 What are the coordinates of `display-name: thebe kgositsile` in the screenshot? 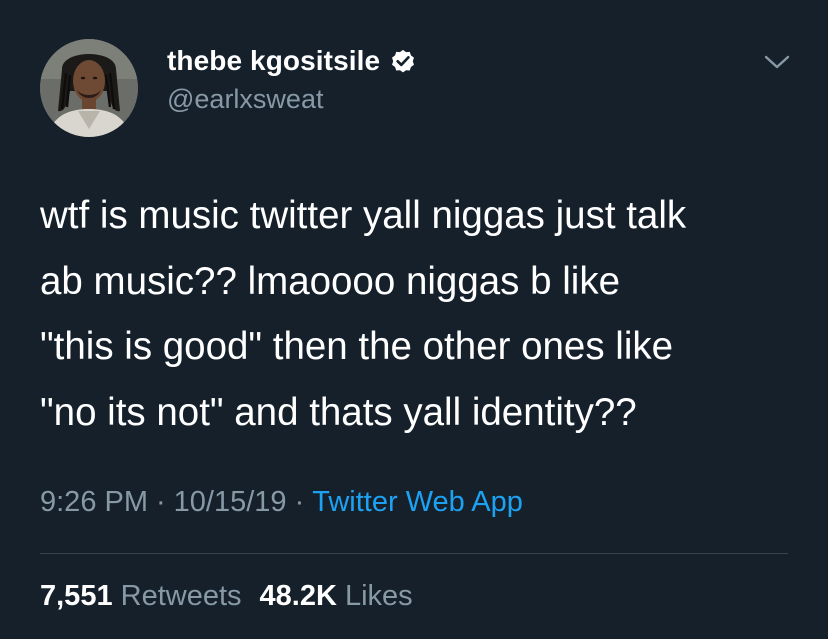 It's located at (273, 61).